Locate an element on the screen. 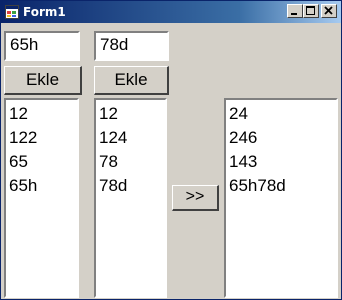  close-icon is located at coordinates (328, 10).